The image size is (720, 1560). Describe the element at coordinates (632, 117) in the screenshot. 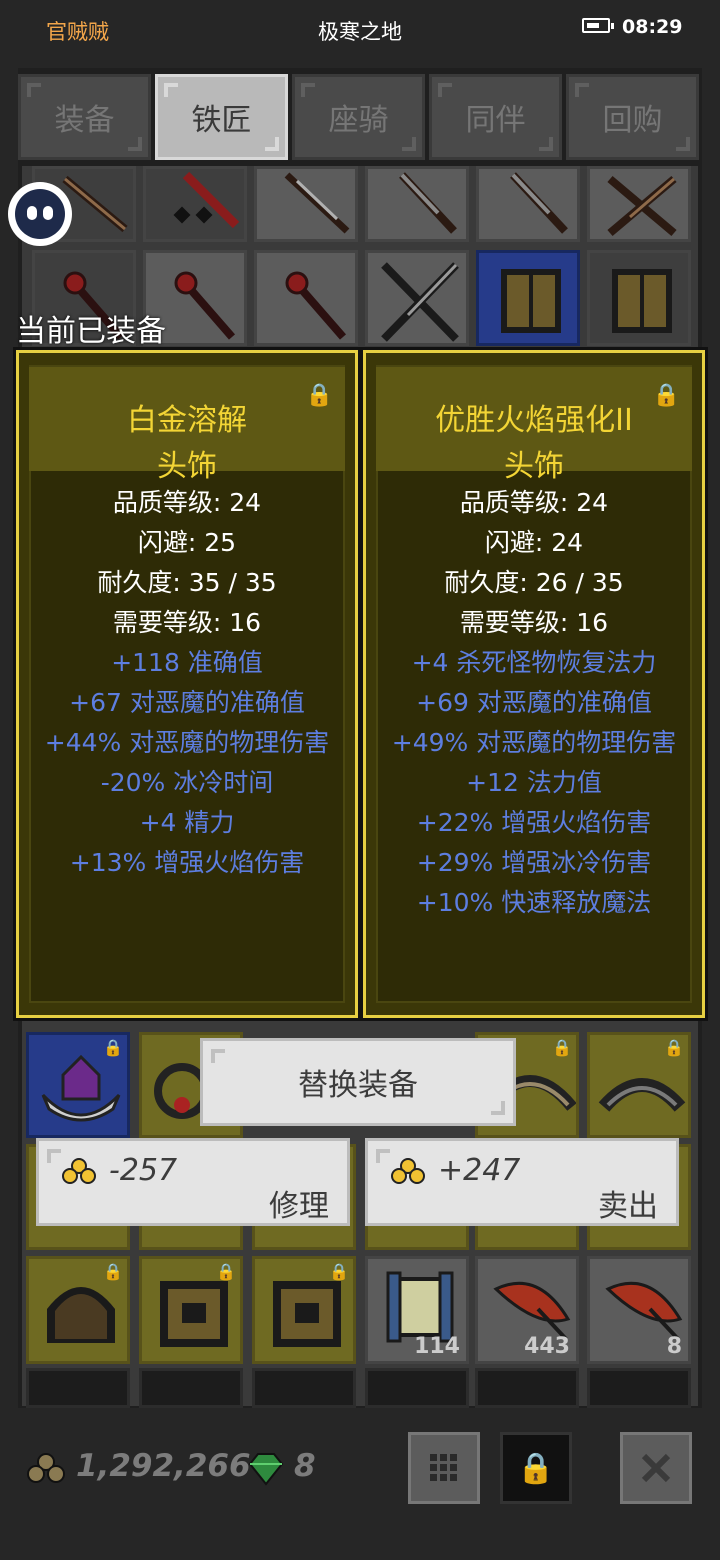

I see `tab-buyback: 回购` at that location.